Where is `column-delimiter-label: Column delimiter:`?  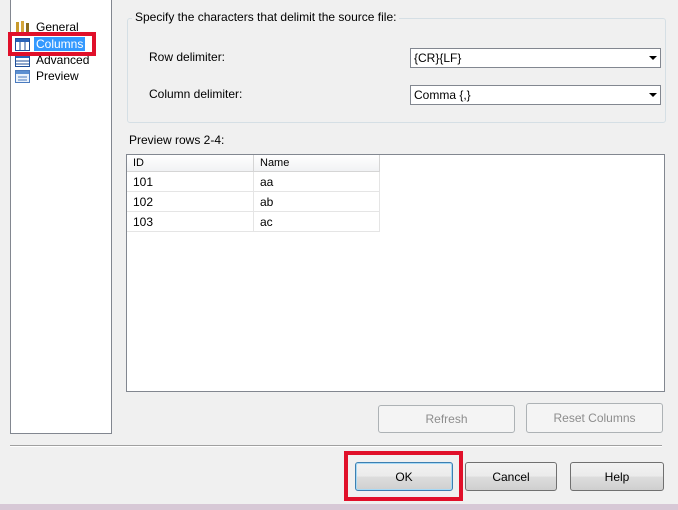 column-delimiter-label: Column delimiter: is located at coordinates (196, 94).